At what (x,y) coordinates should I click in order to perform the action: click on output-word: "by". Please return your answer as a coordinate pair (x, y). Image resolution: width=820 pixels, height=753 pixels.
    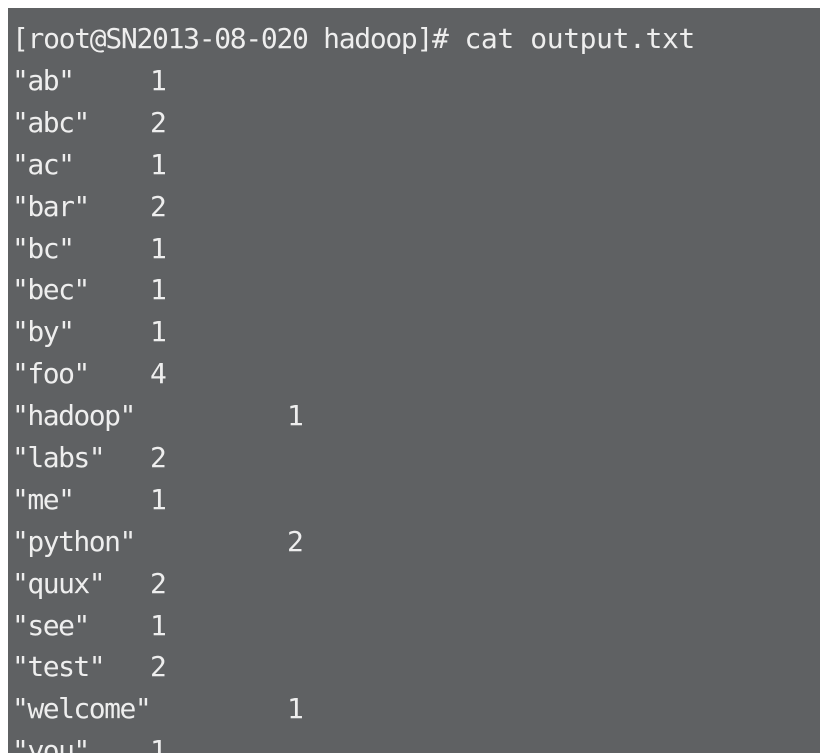
    Looking at the image, I should click on (43, 332).